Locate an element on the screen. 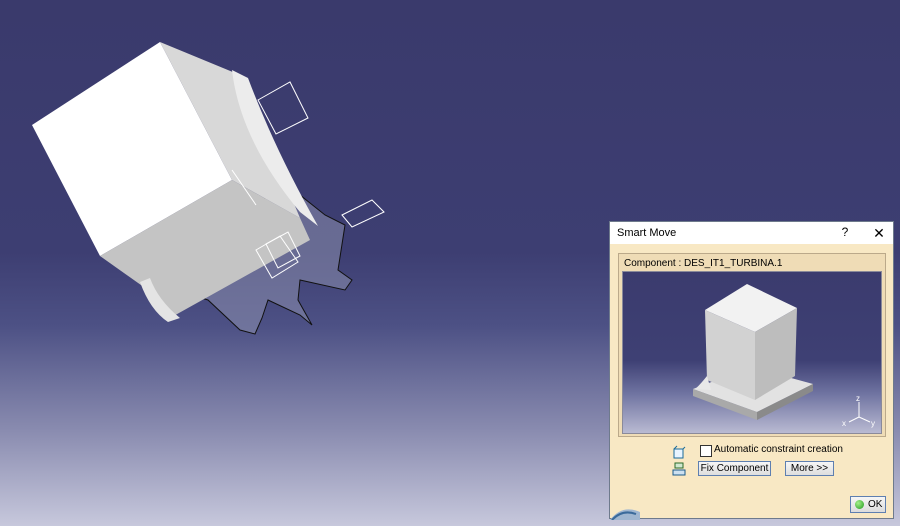  more-button: More >> is located at coordinates (809, 468).